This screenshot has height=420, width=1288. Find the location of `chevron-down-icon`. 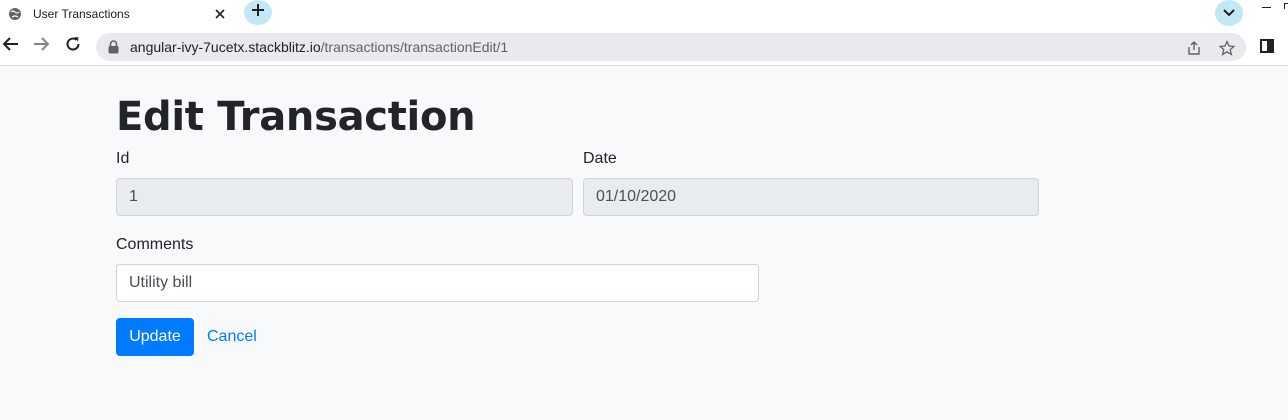

chevron-down-icon is located at coordinates (1229, 13).